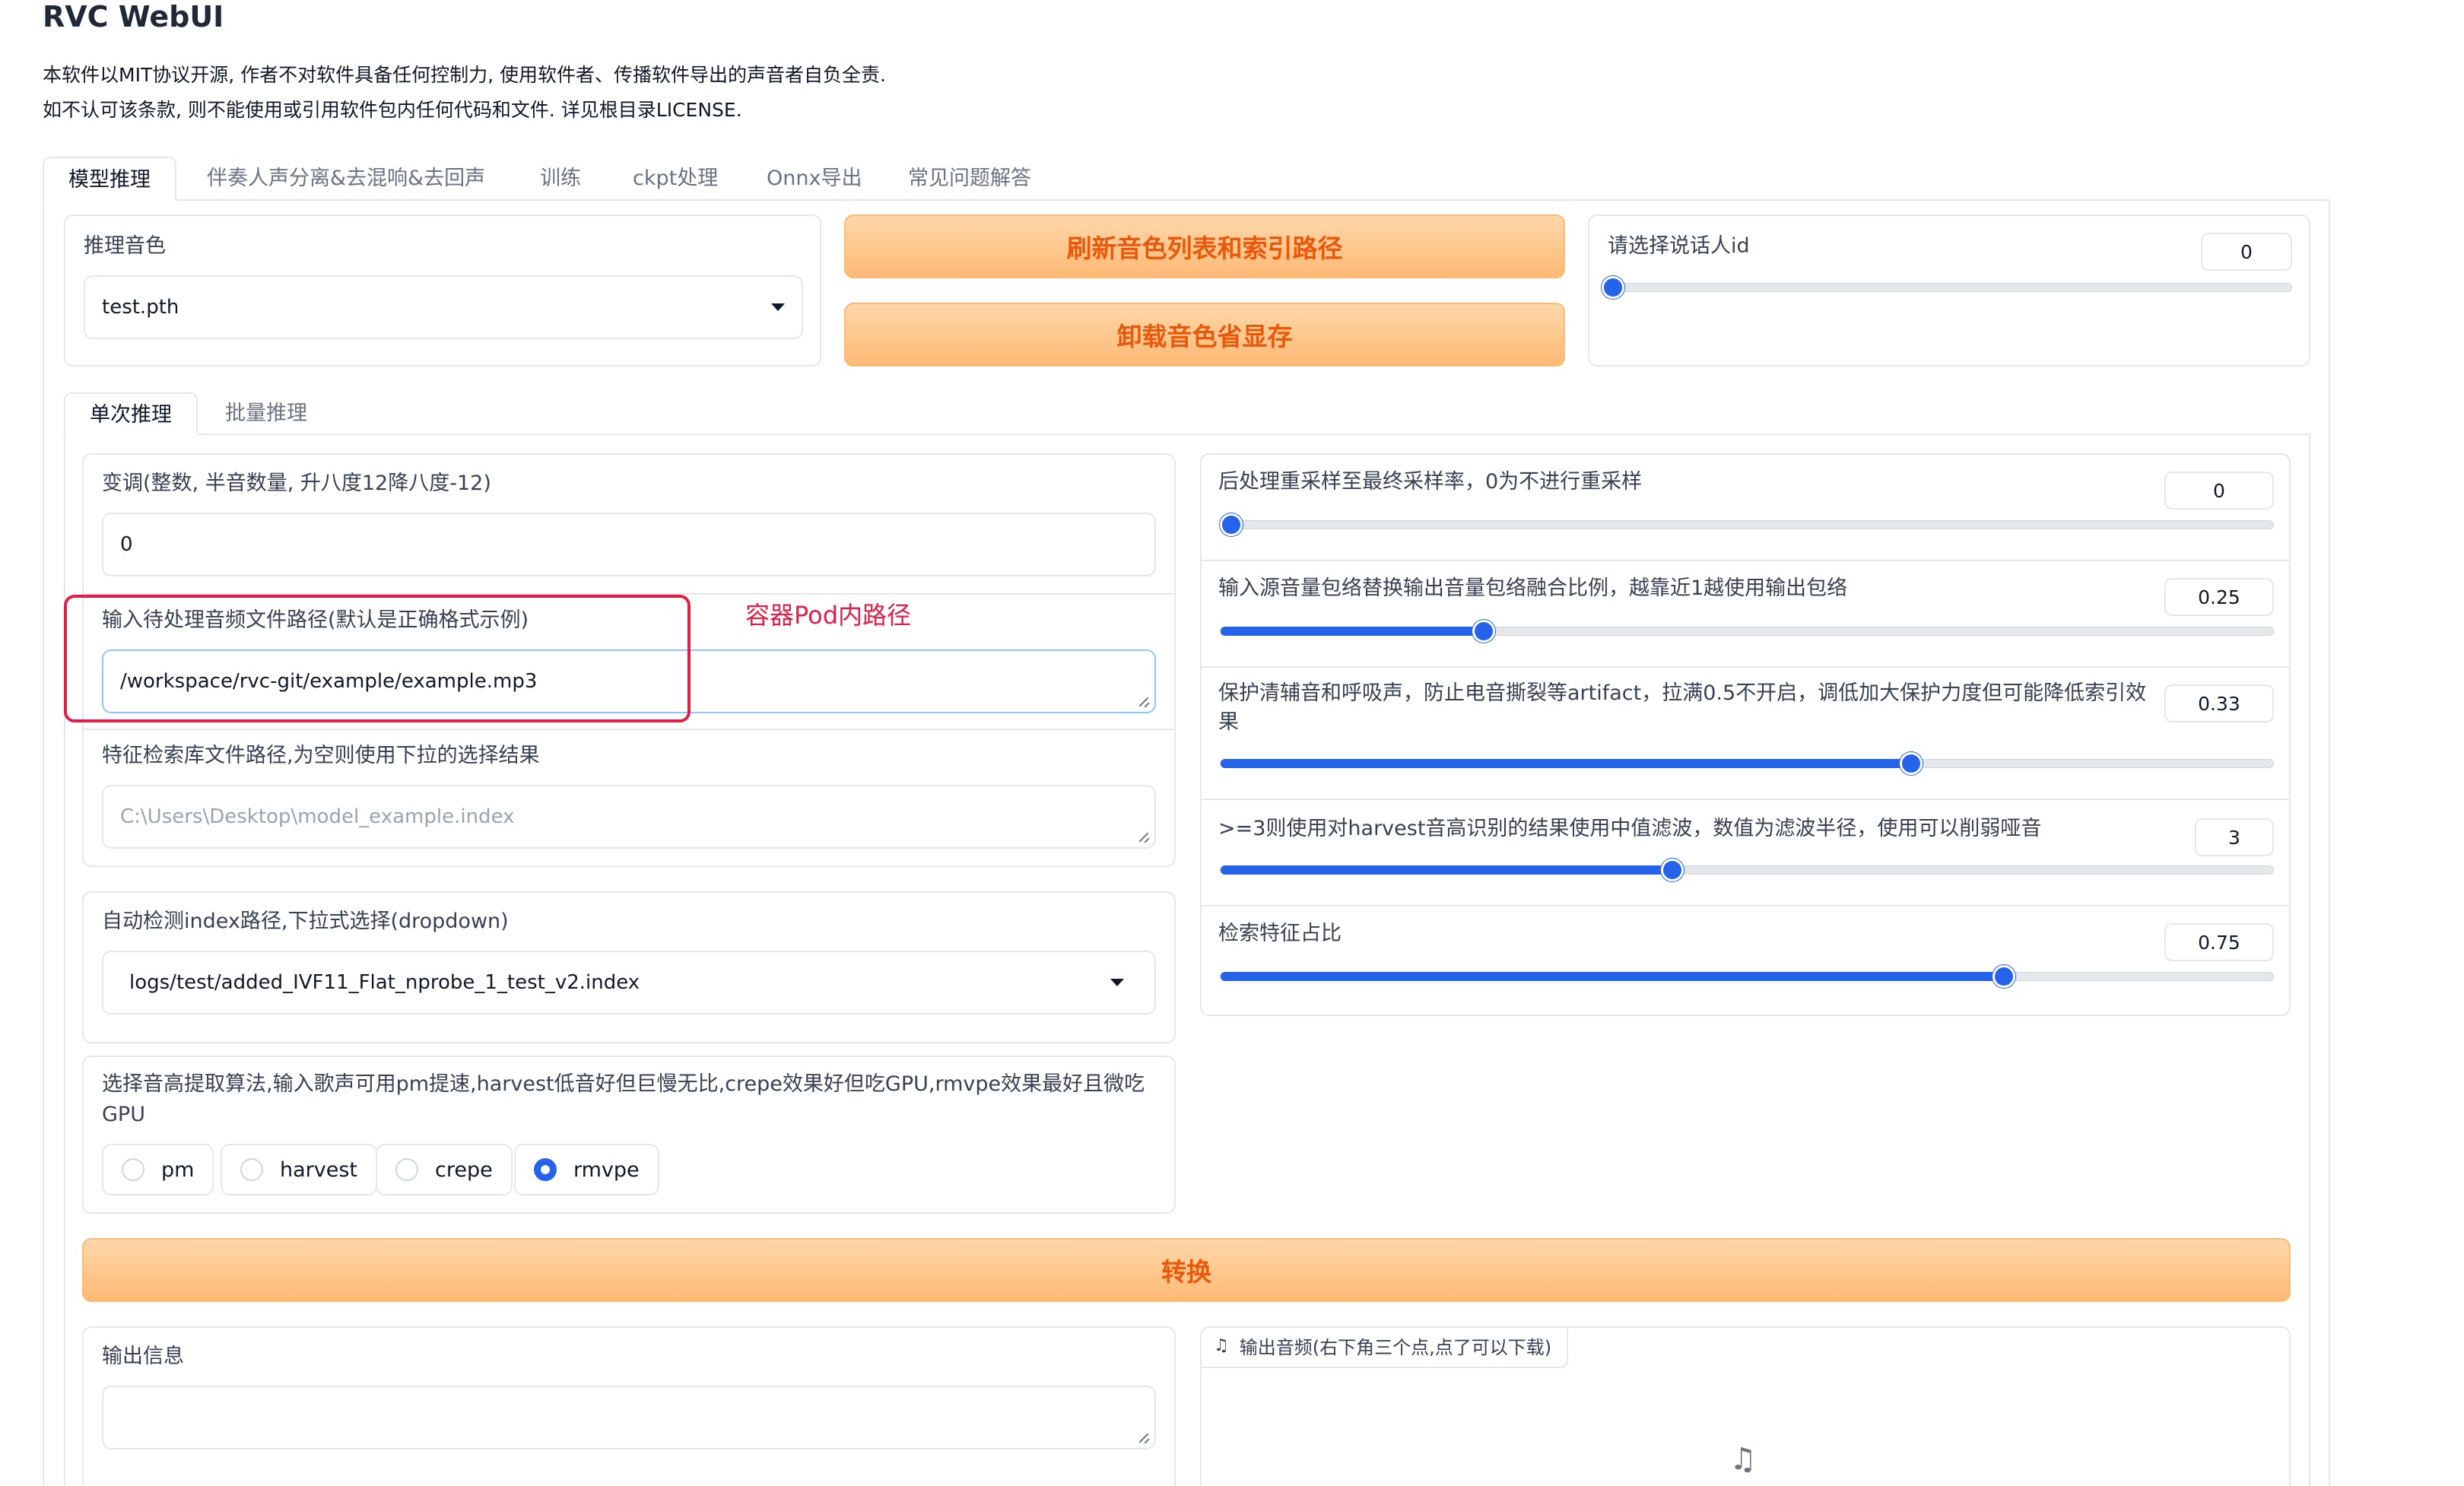 The height and width of the screenshot is (1486, 2464). I want to click on radio-crepe: crepe, so click(444, 1169).